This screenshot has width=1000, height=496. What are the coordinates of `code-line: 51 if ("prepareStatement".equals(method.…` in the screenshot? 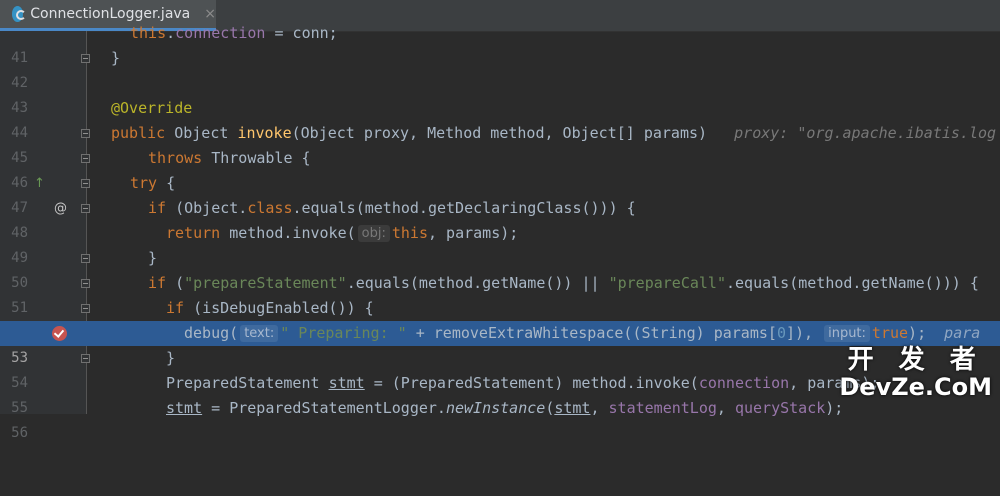 It's located at (500, 293).